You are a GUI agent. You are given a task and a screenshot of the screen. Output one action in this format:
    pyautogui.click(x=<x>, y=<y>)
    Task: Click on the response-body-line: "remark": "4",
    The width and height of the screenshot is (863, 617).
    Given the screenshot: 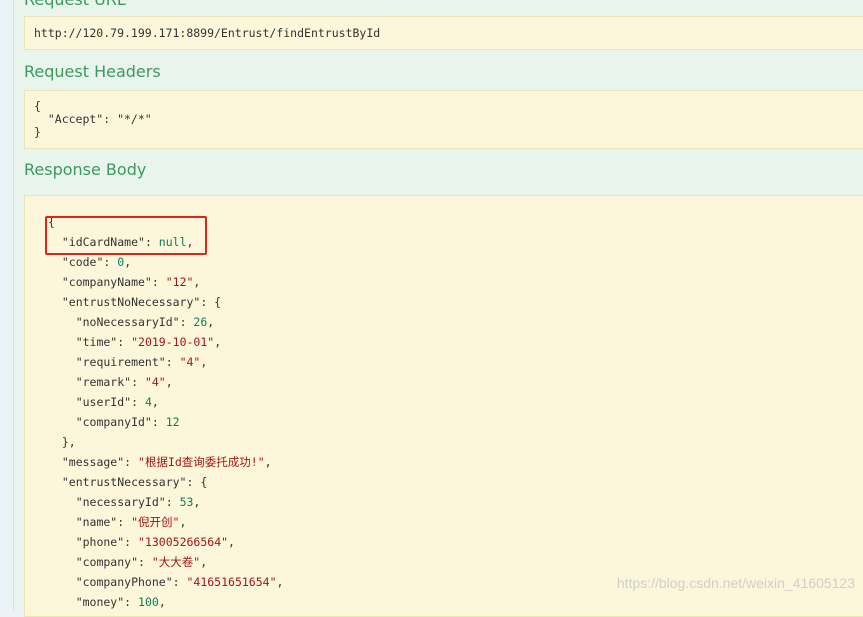 What is the action you would take?
    pyautogui.click(x=110, y=382)
    